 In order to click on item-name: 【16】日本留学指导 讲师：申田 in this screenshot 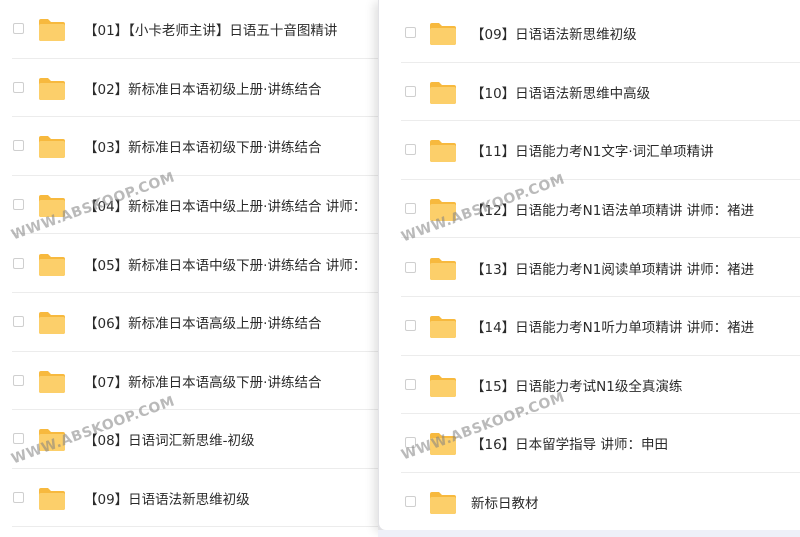, I will do `click(569, 445)`.